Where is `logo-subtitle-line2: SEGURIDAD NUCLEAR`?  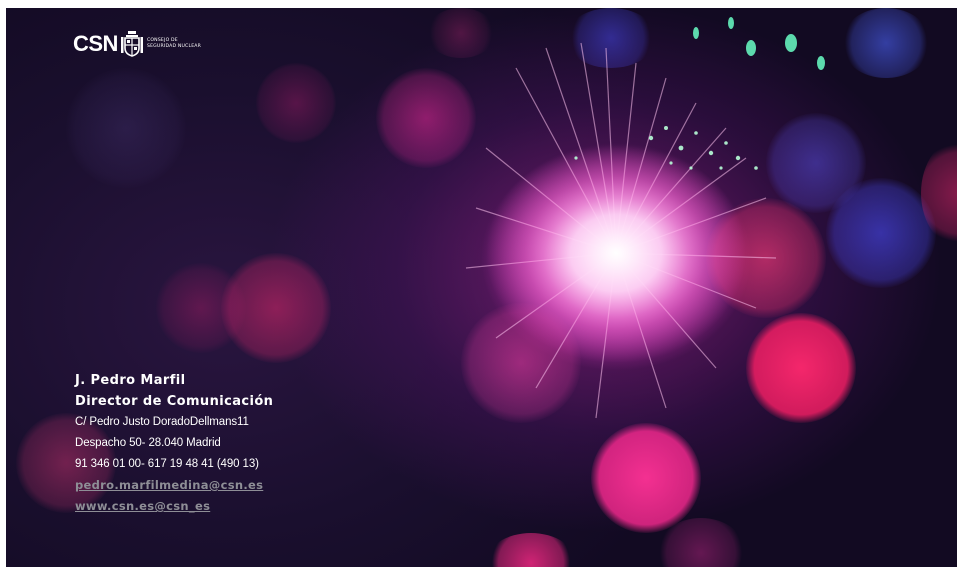 logo-subtitle-line2: SEGURIDAD NUCLEAR is located at coordinates (174, 46).